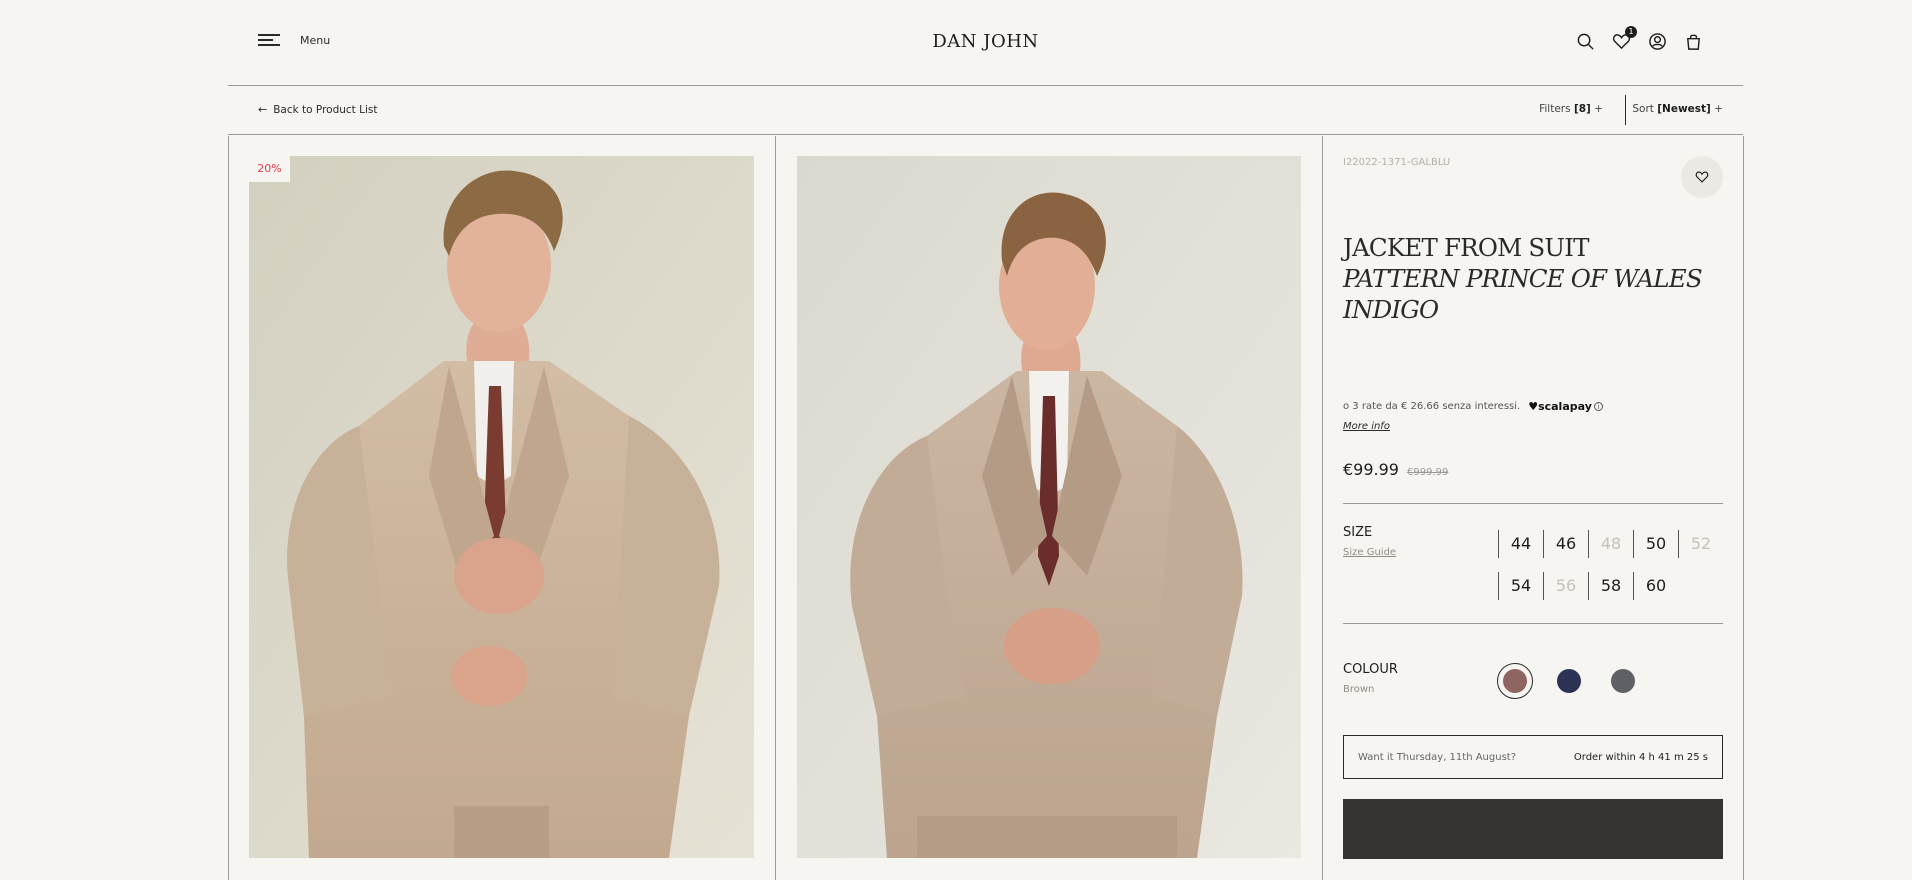 This screenshot has height=880, width=1912. Describe the element at coordinates (1523, 278) in the screenshot. I see `title-line-2: PATTERN PRINCE OF WALES` at that location.